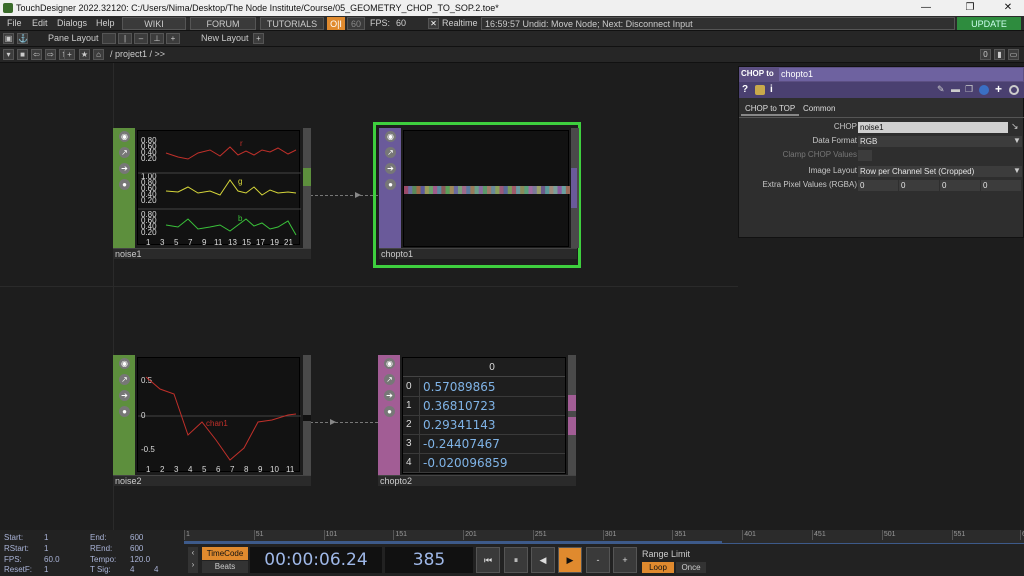 The image size is (1024, 576). What do you see at coordinates (770, 109) in the screenshot?
I see `tab-chop-to-top: CHOP to TOP` at bounding box center [770, 109].